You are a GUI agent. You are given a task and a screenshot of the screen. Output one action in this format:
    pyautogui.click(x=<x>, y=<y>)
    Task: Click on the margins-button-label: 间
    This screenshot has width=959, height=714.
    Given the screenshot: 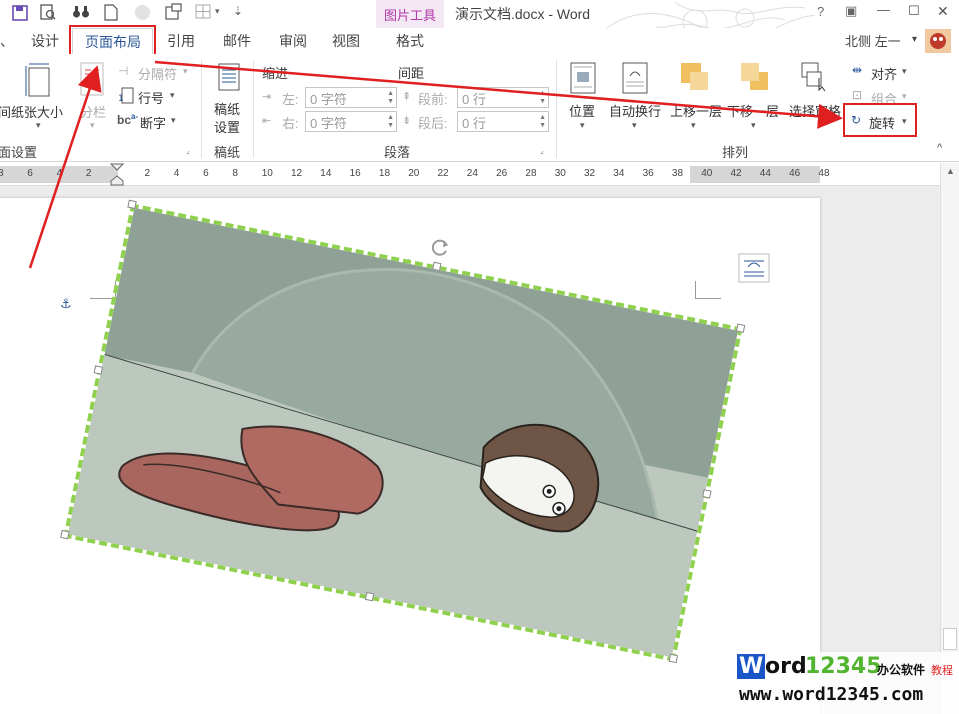 What is the action you would take?
    pyautogui.click(x=5, y=111)
    